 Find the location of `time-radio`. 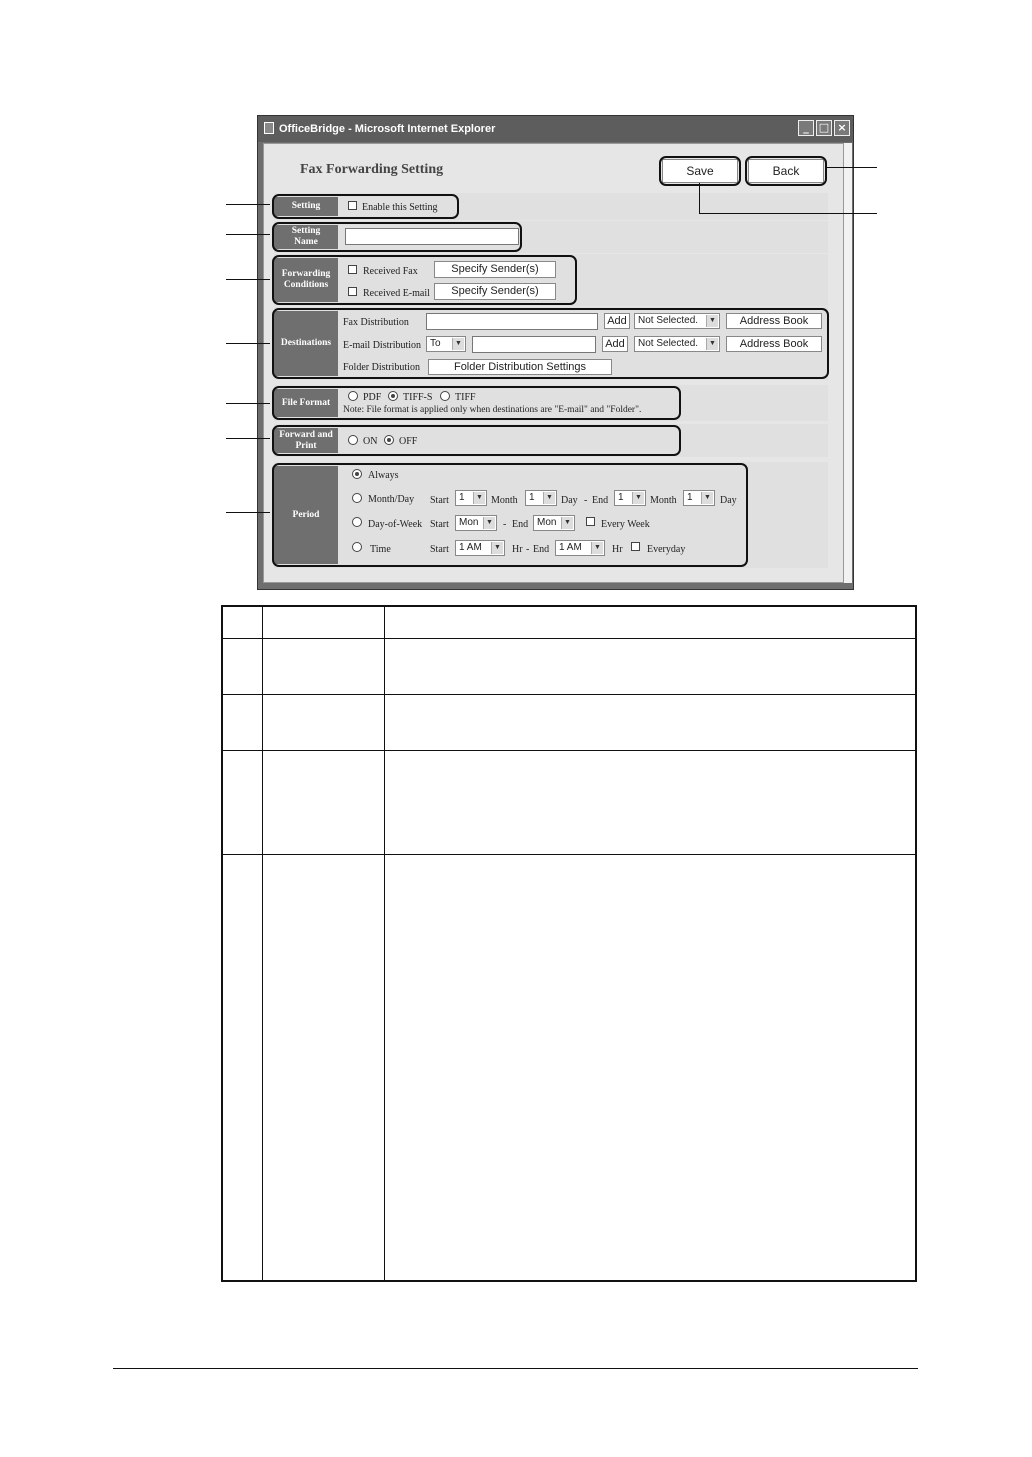

time-radio is located at coordinates (357, 547).